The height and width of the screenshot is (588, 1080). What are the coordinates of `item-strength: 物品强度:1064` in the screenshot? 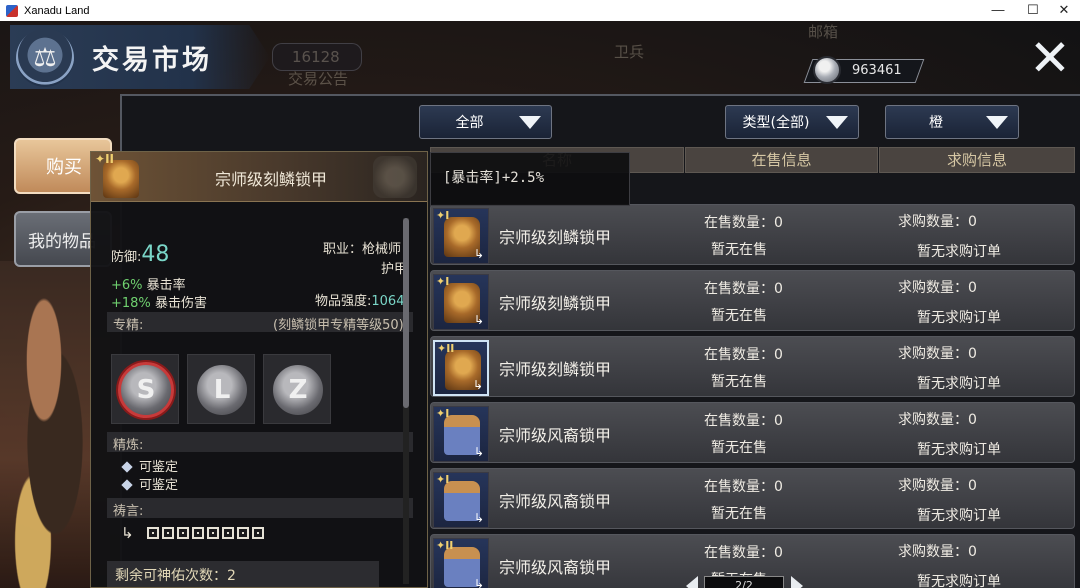 It's located at (359, 299).